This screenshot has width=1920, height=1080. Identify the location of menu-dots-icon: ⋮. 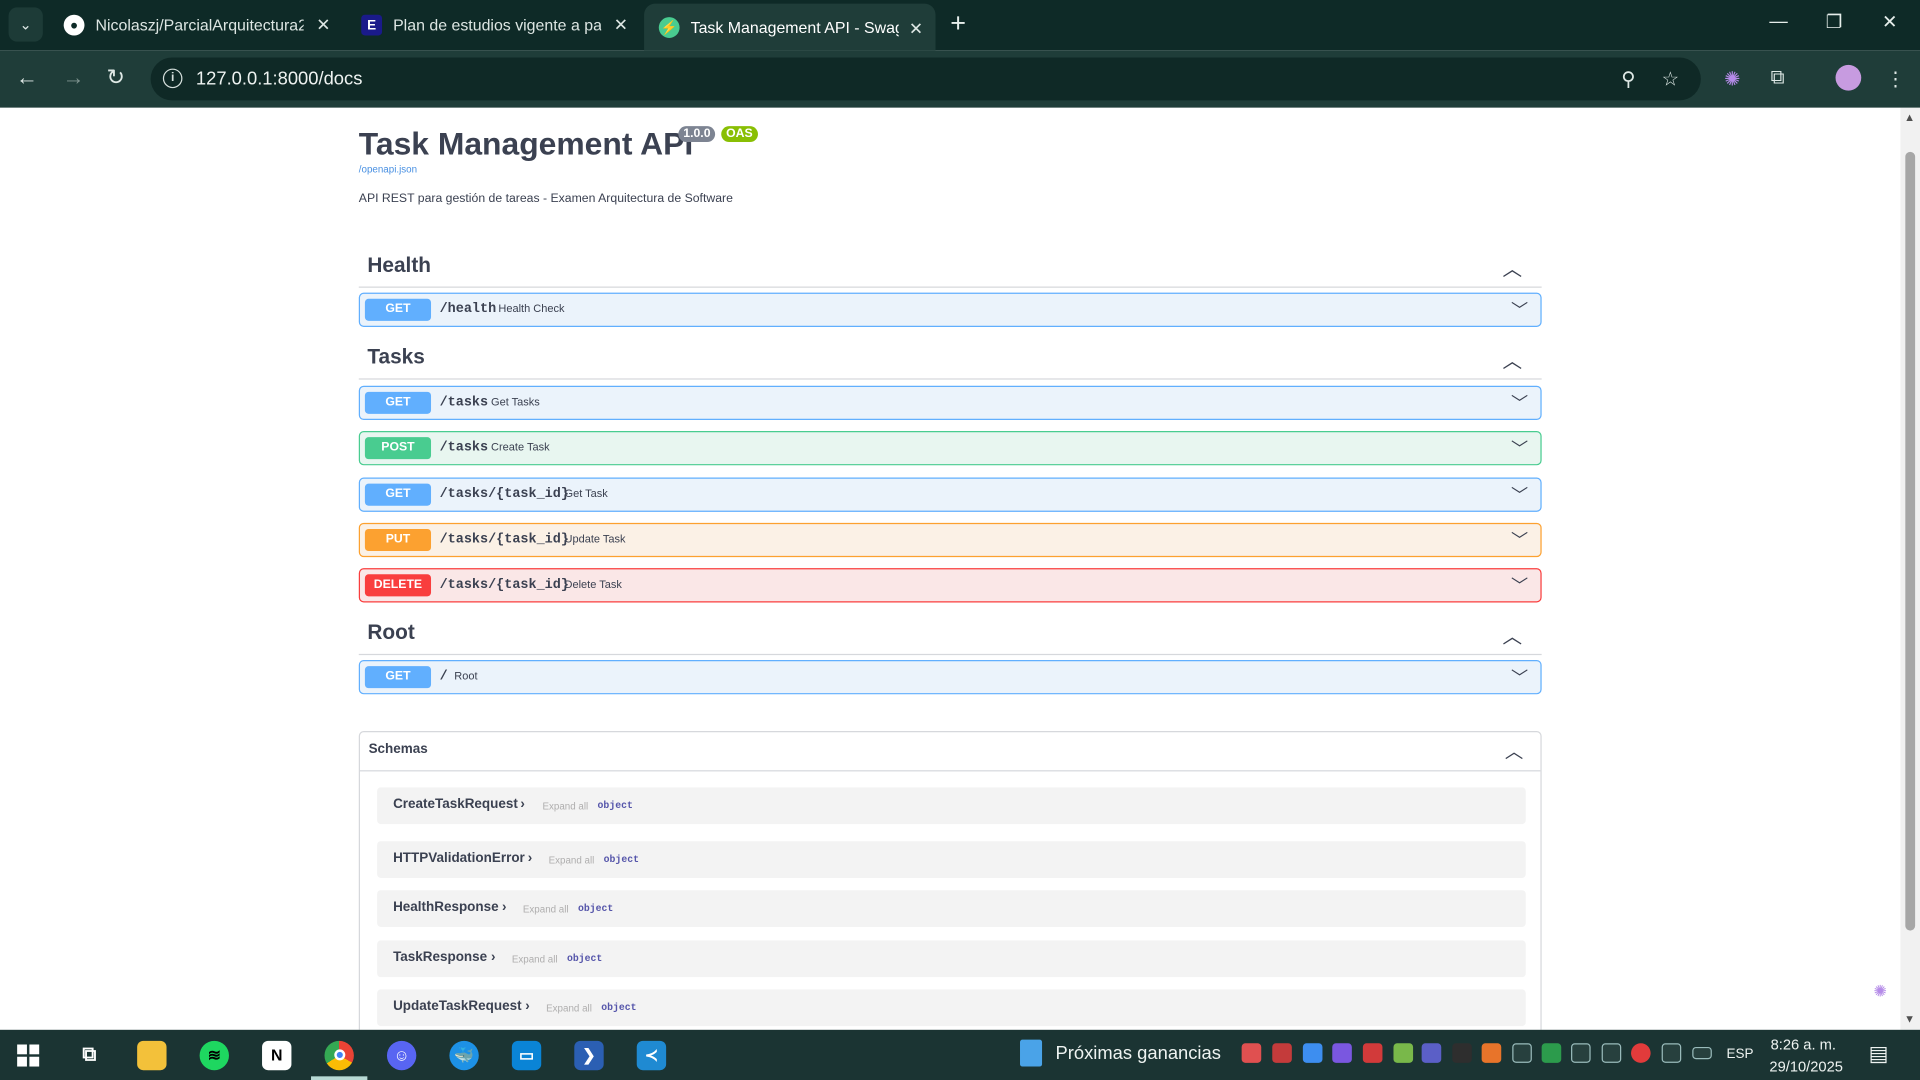
(1896, 79).